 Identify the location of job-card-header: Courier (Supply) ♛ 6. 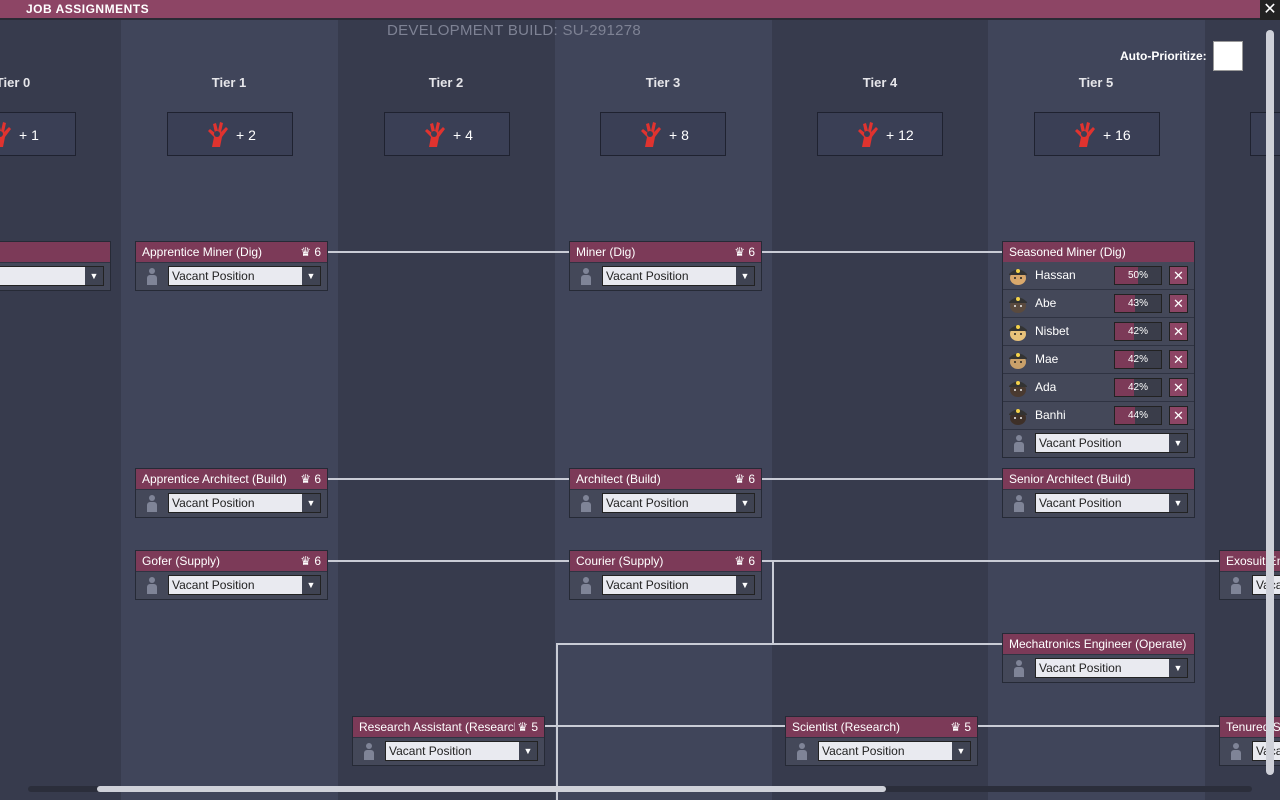
(665, 561).